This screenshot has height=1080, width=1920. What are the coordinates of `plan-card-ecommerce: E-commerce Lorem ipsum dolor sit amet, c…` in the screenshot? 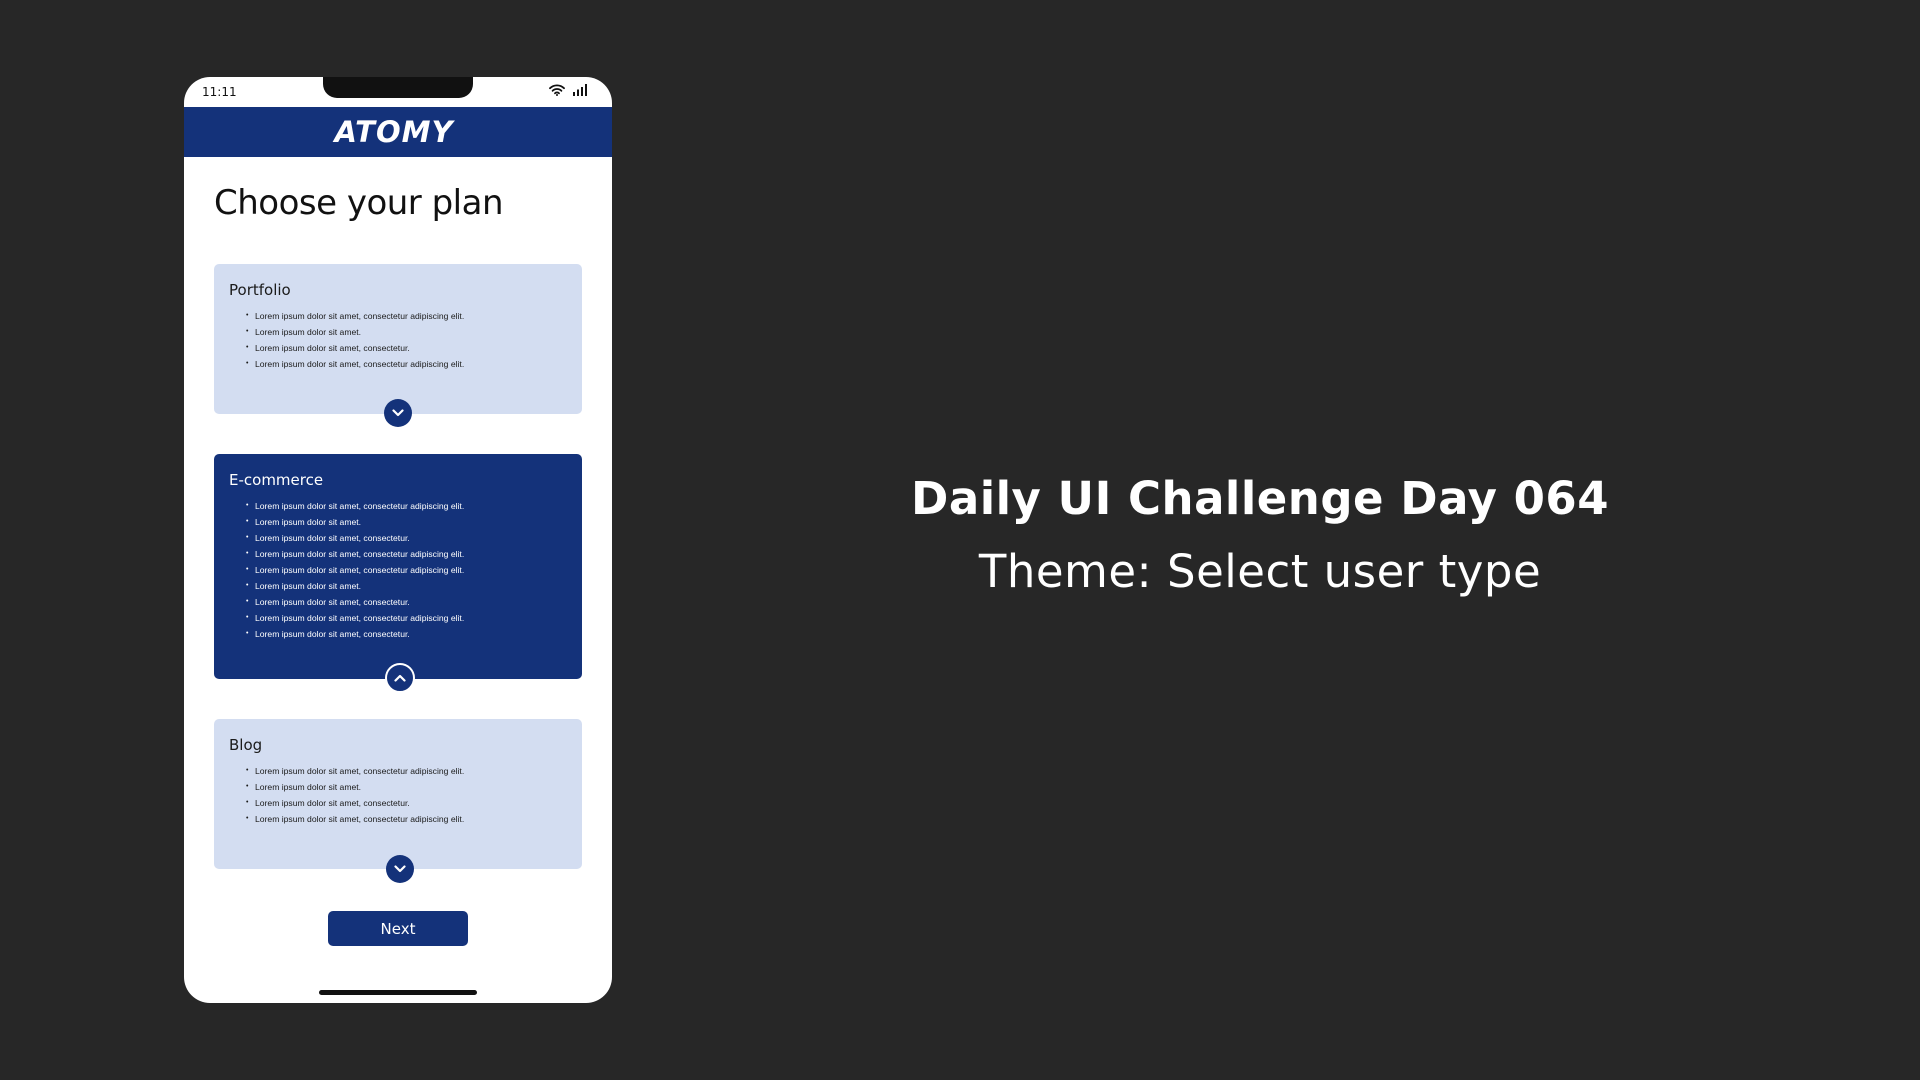 It's located at (398, 566).